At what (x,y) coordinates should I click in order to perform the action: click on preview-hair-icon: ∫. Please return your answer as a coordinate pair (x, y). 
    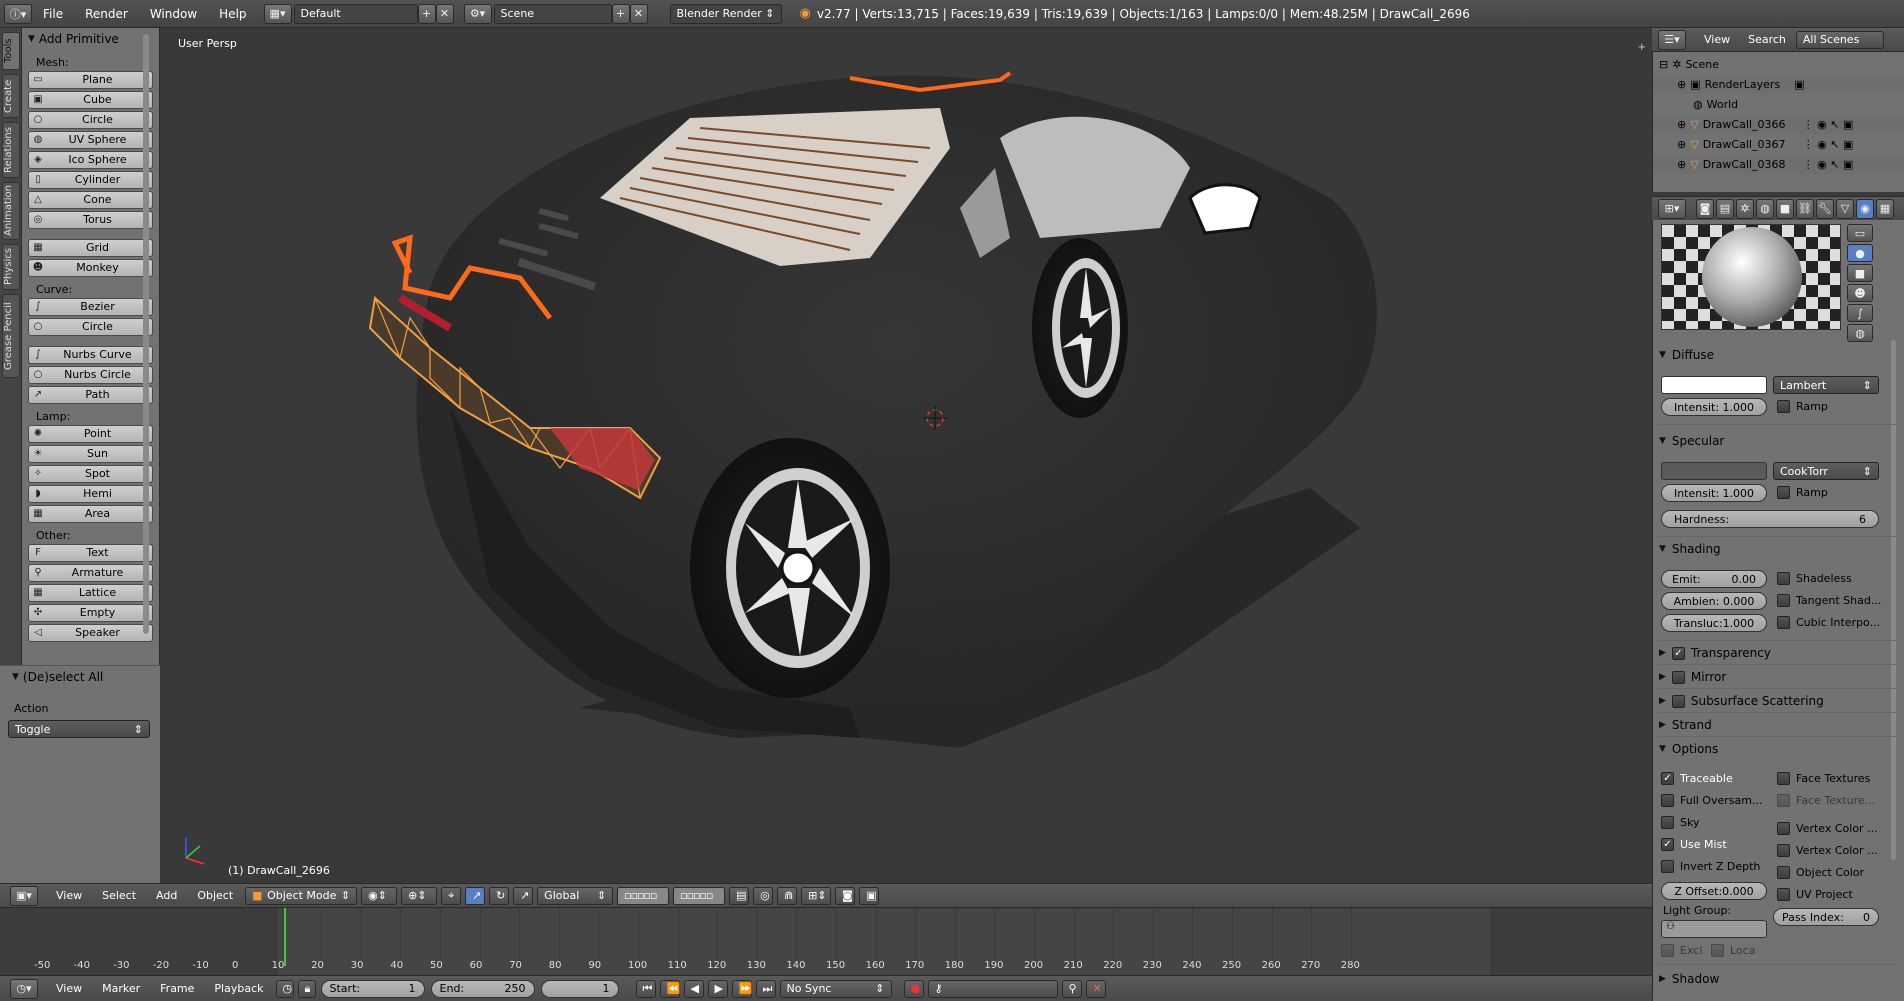
    Looking at the image, I should click on (1860, 313).